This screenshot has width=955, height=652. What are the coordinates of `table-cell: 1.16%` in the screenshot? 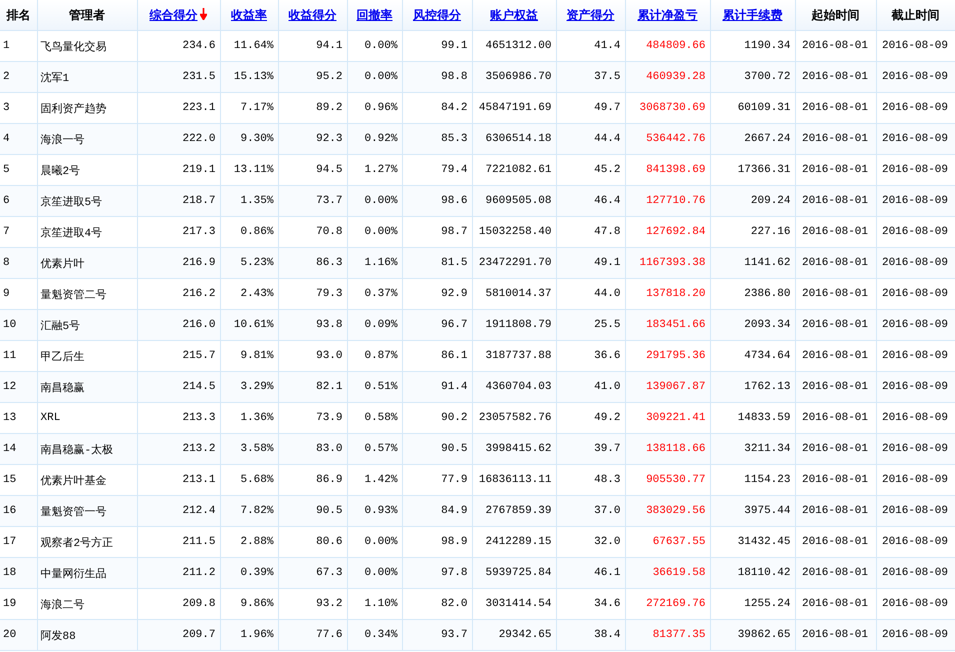 It's located at (374, 263).